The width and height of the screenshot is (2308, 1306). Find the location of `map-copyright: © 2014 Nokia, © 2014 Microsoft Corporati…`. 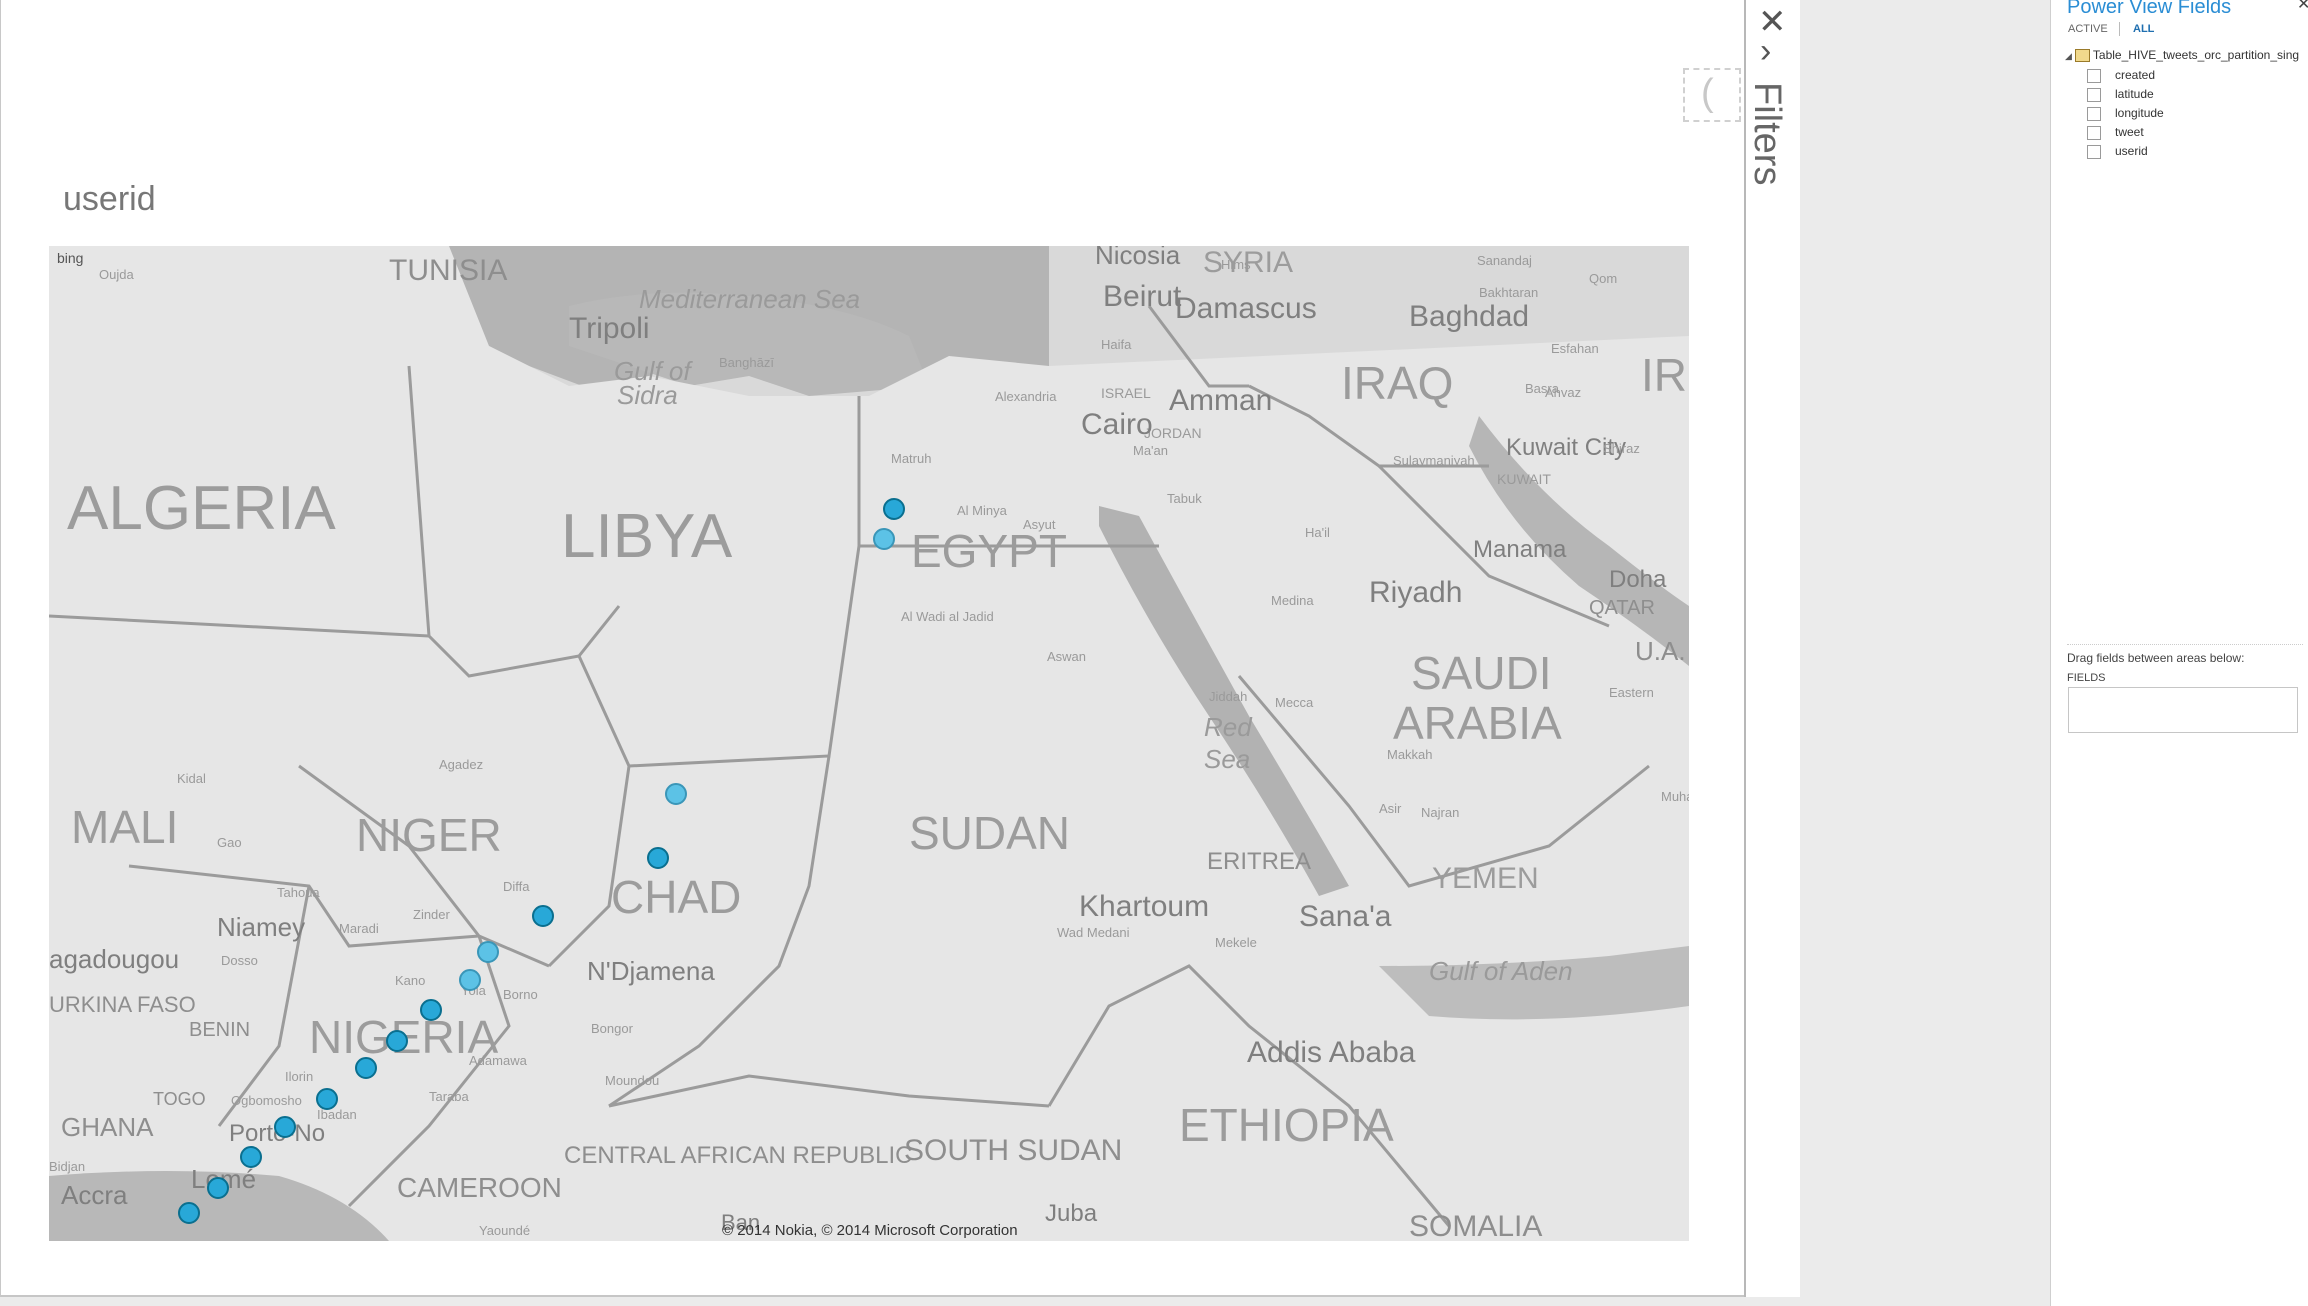

map-copyright: © 2014 Nokia, © 2014 Microsoft Corporati… is located at coordinates (870, 1230).